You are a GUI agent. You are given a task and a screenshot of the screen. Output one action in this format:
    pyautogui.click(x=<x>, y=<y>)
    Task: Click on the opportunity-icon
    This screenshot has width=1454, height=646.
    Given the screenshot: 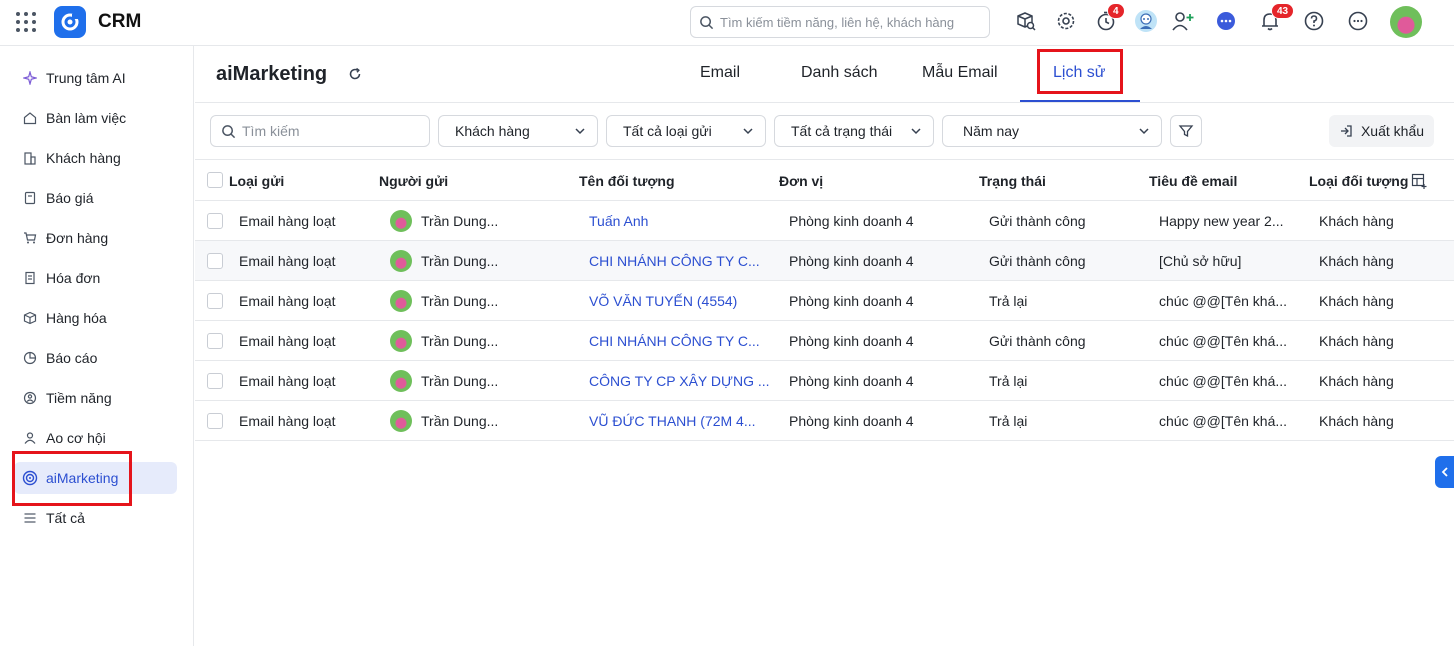 What is the action you would take?
    pyautogui.click(x=30, y=438)
    